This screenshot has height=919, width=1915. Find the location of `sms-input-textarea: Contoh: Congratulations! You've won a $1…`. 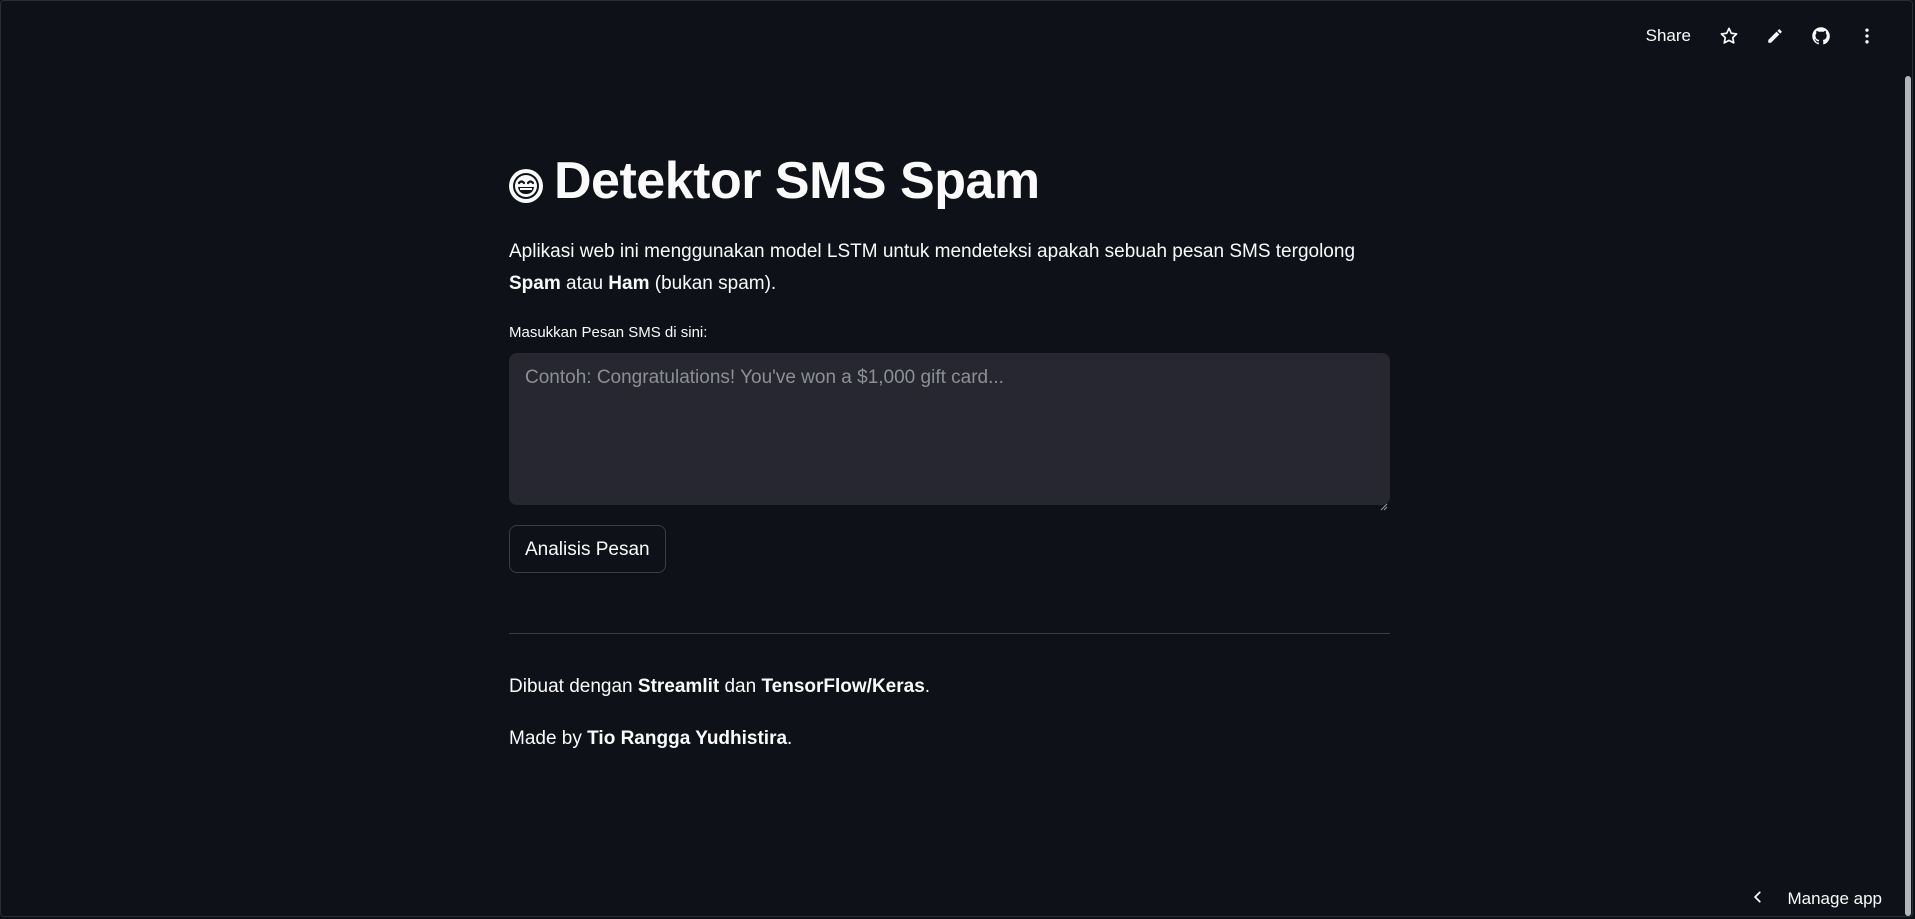

sms-input-textarea: Contoh: Congratulations! You've won a $1… is located at coordinates (949, 432).